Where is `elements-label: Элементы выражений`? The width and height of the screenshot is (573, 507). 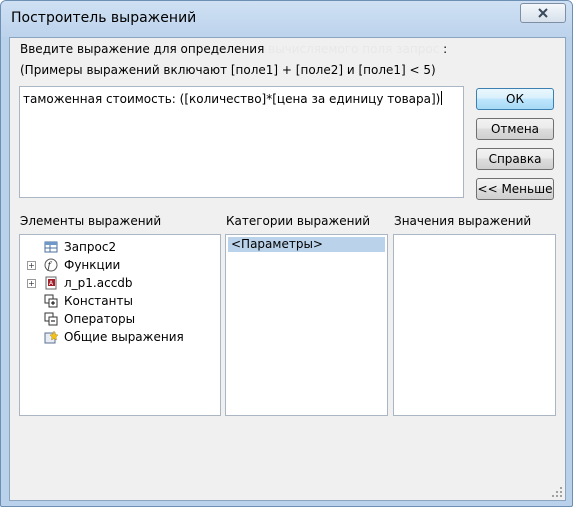 elements-label: Элементы выражений is located at coordinates (91, 221).